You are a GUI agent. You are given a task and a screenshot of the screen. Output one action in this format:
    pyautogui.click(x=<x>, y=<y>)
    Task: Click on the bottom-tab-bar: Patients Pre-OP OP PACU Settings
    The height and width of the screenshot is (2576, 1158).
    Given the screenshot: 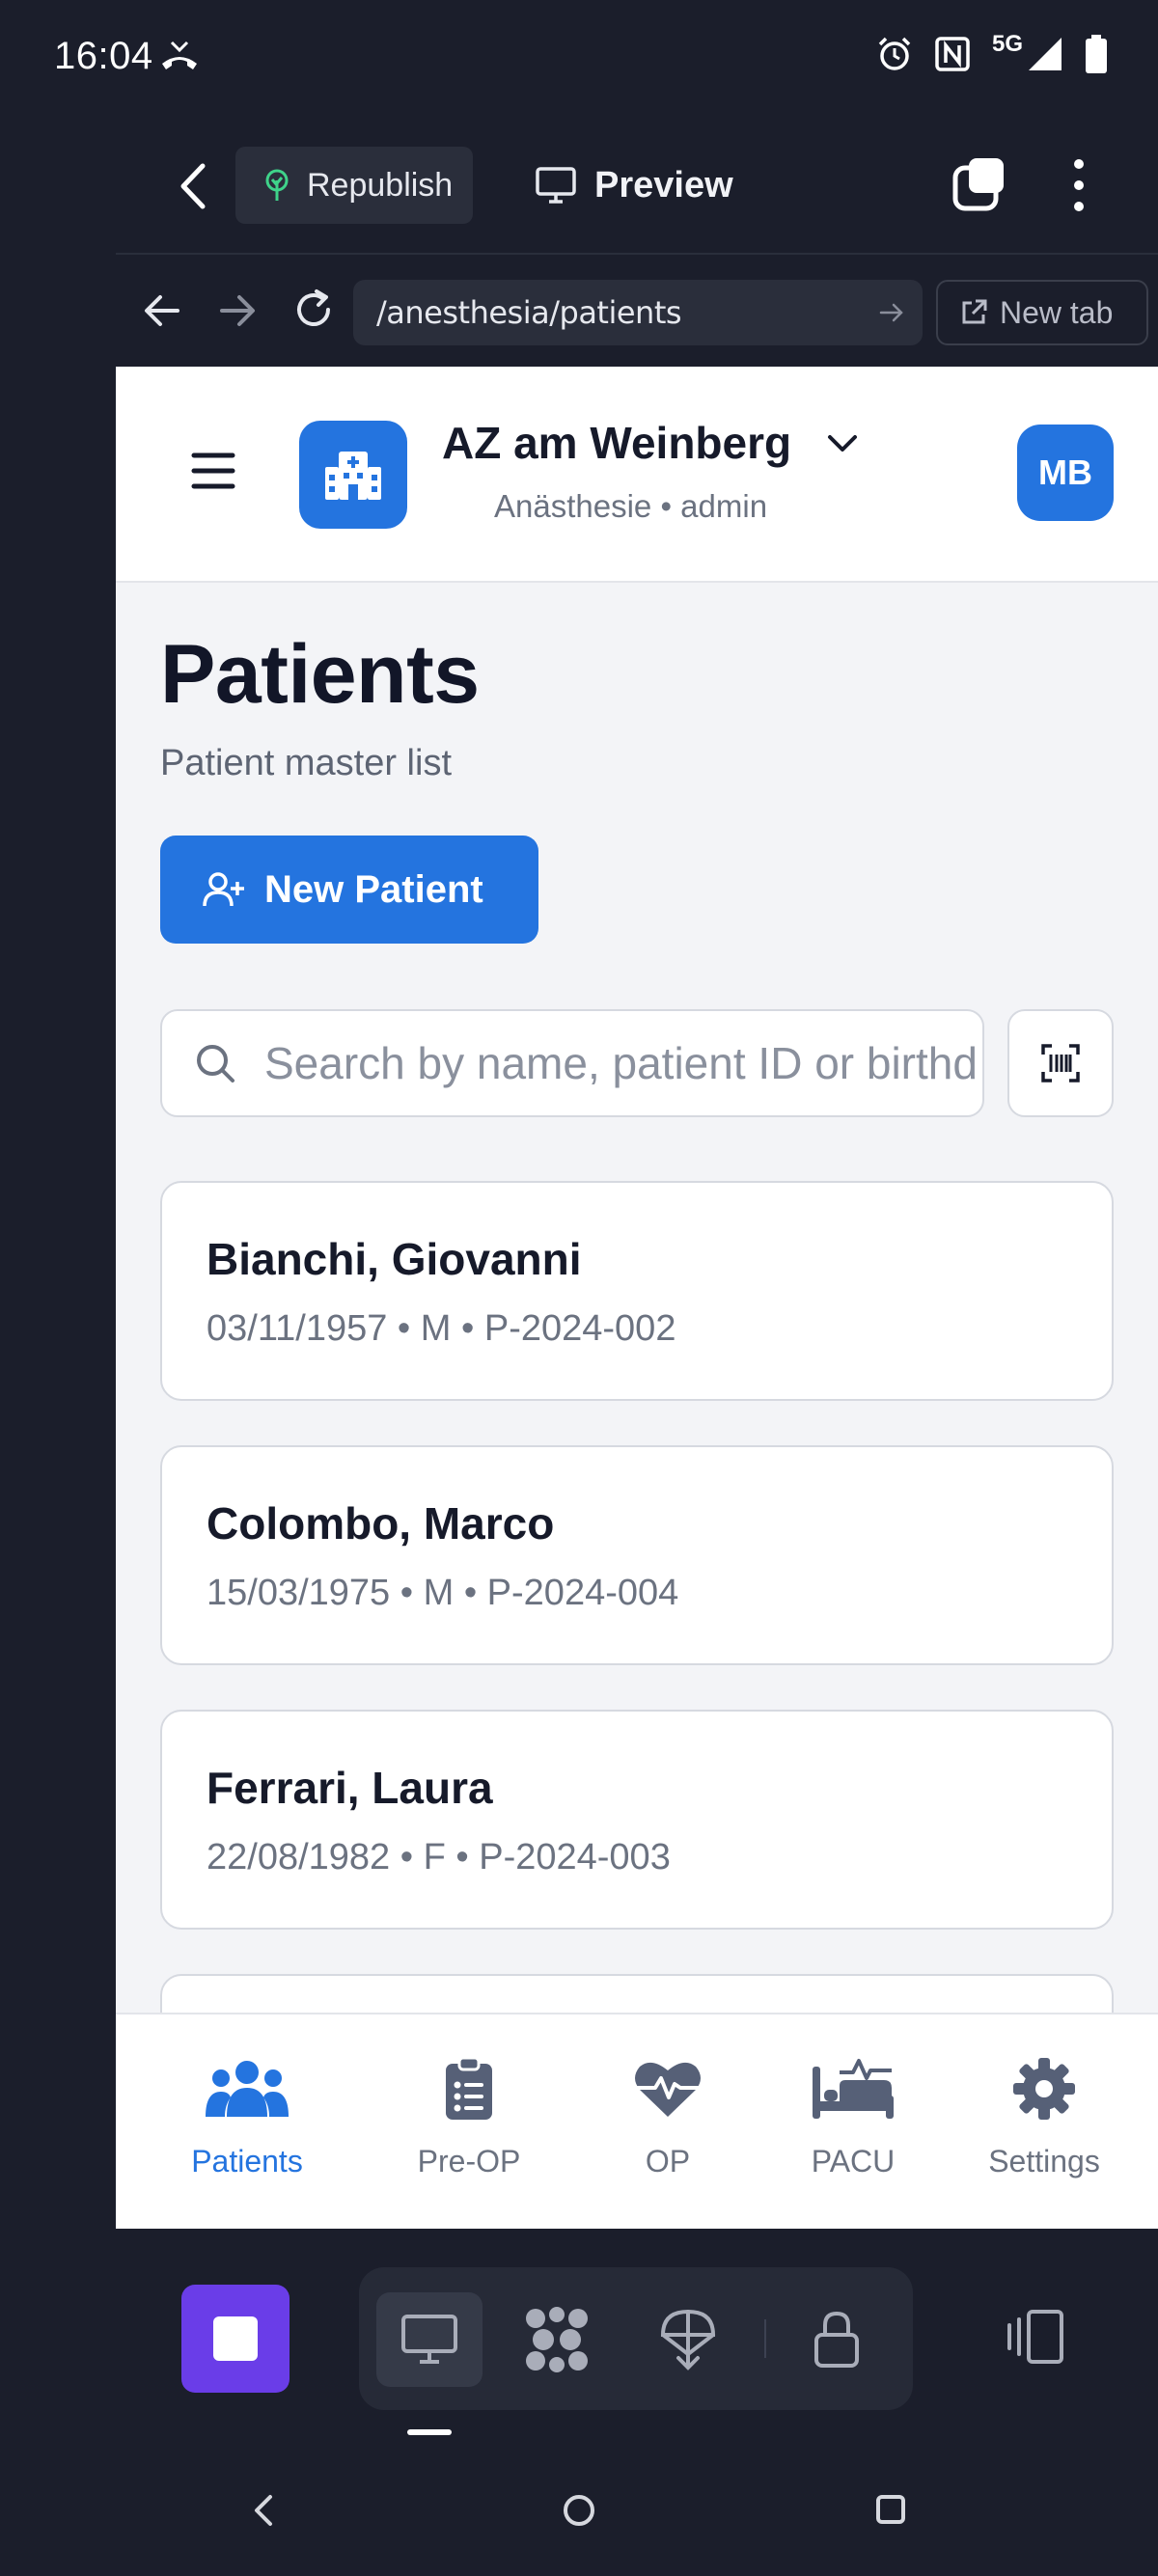 What is the action you would take?
    pyautogui.click(x=637, y=2121)
    